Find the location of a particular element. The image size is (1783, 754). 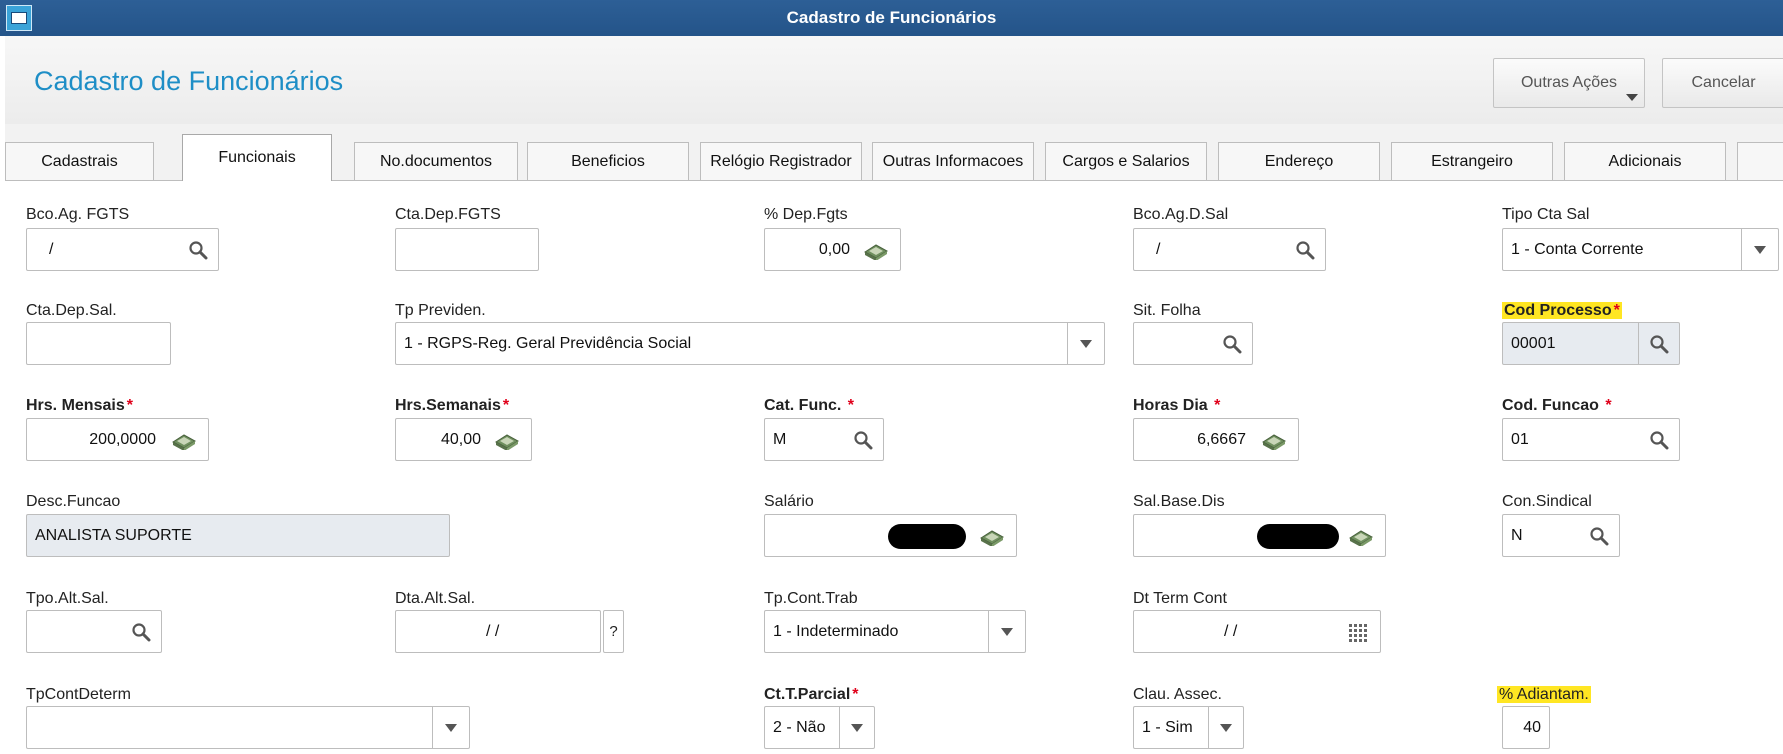

horas-dia-field: 6,6667 is located at coordinates (1216, 439).